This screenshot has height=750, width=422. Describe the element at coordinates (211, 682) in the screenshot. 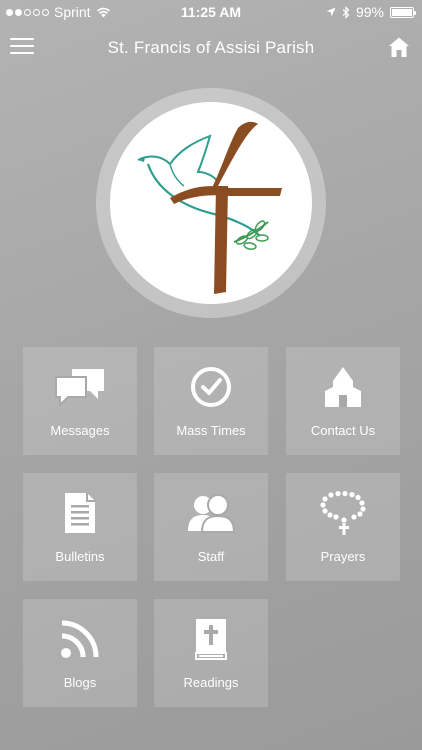

I see `tile-label: Readings` at that location.